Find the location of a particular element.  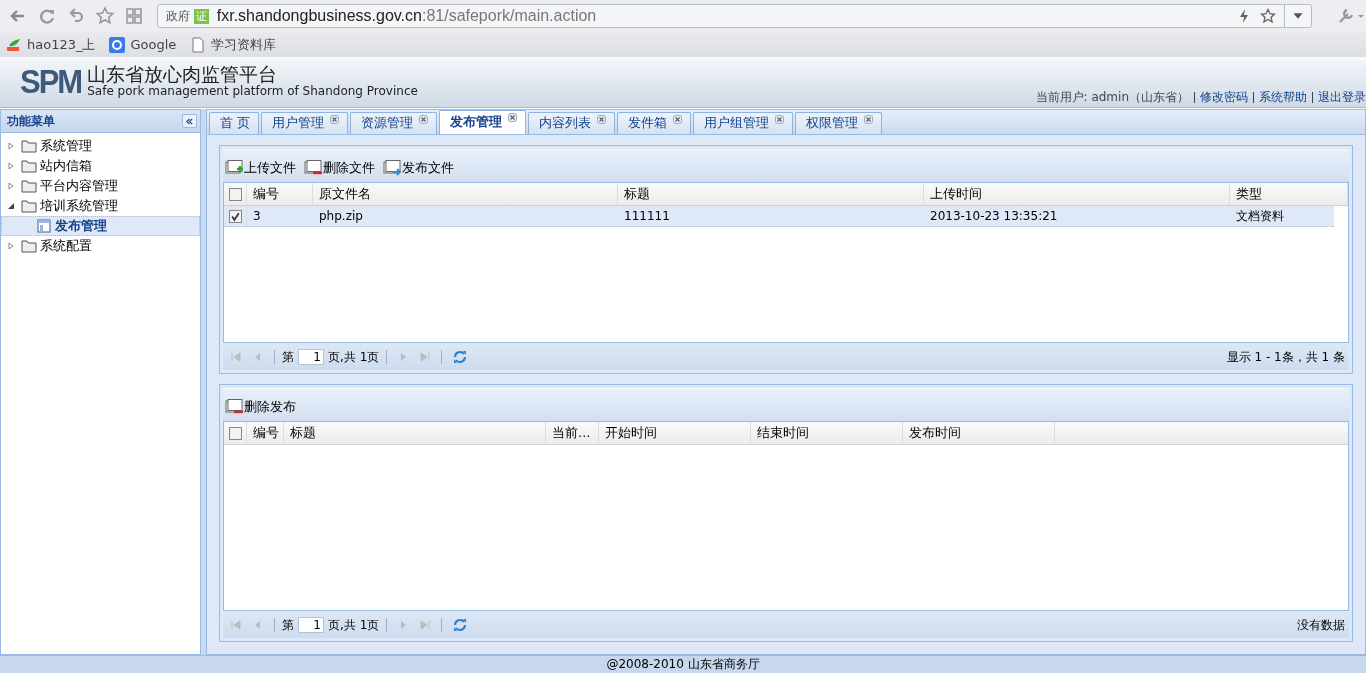

tree-item: 系统管理 is located at coordinates (100, 146).